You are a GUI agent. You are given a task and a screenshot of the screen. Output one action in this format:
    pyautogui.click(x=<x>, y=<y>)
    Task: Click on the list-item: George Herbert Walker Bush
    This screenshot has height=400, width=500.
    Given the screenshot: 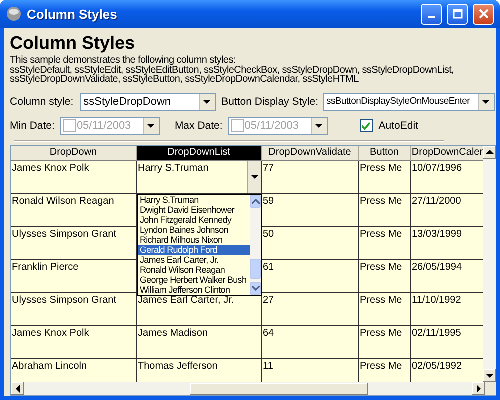 What is the action you would take?
    pyautogui.click(x=194, y=279)
    